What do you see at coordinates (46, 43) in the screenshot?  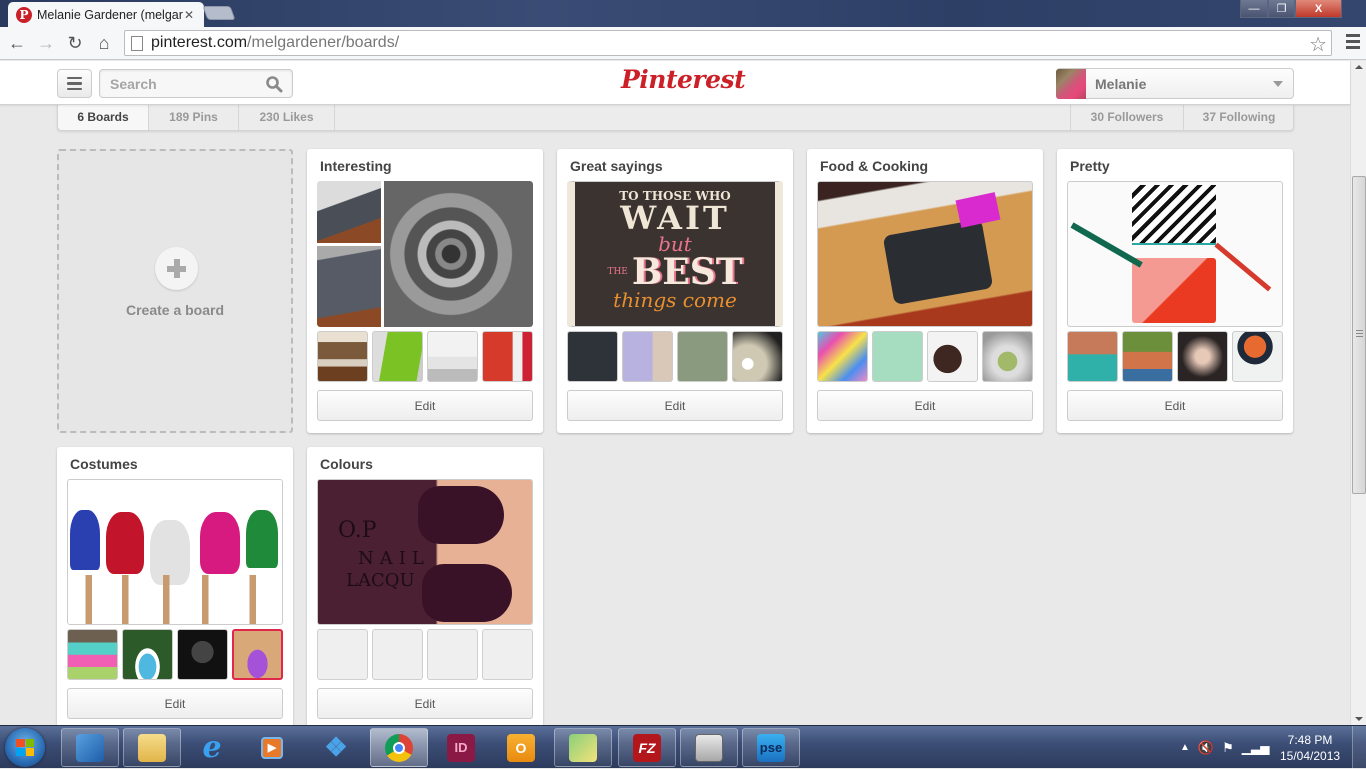 I see `forward-arrow-icon: →` at bounding box center [46, 43].